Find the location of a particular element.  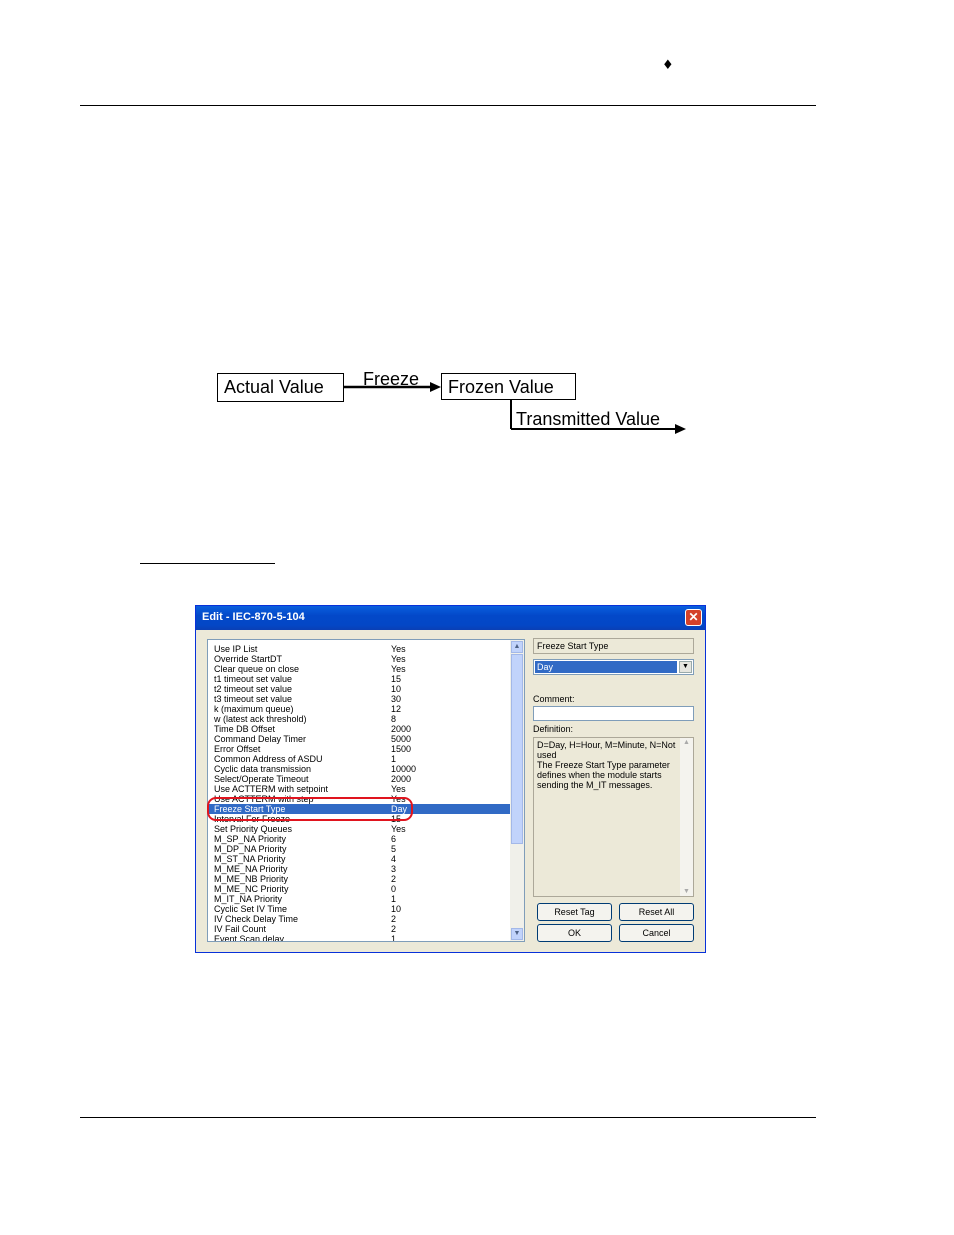

param-name-field: Freeze Start Type is located at coordinates (613, 646).